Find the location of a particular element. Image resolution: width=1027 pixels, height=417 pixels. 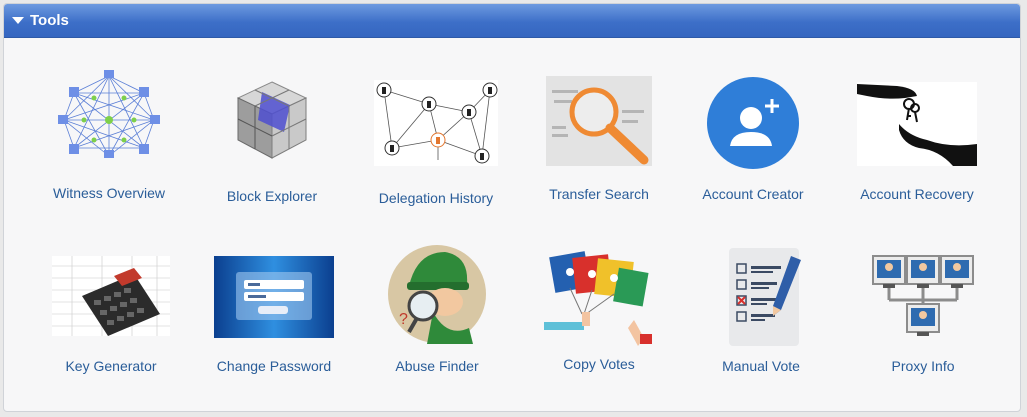

tool-abuse-finder: ? Abuse Finder is located at coordinates (437, 309).